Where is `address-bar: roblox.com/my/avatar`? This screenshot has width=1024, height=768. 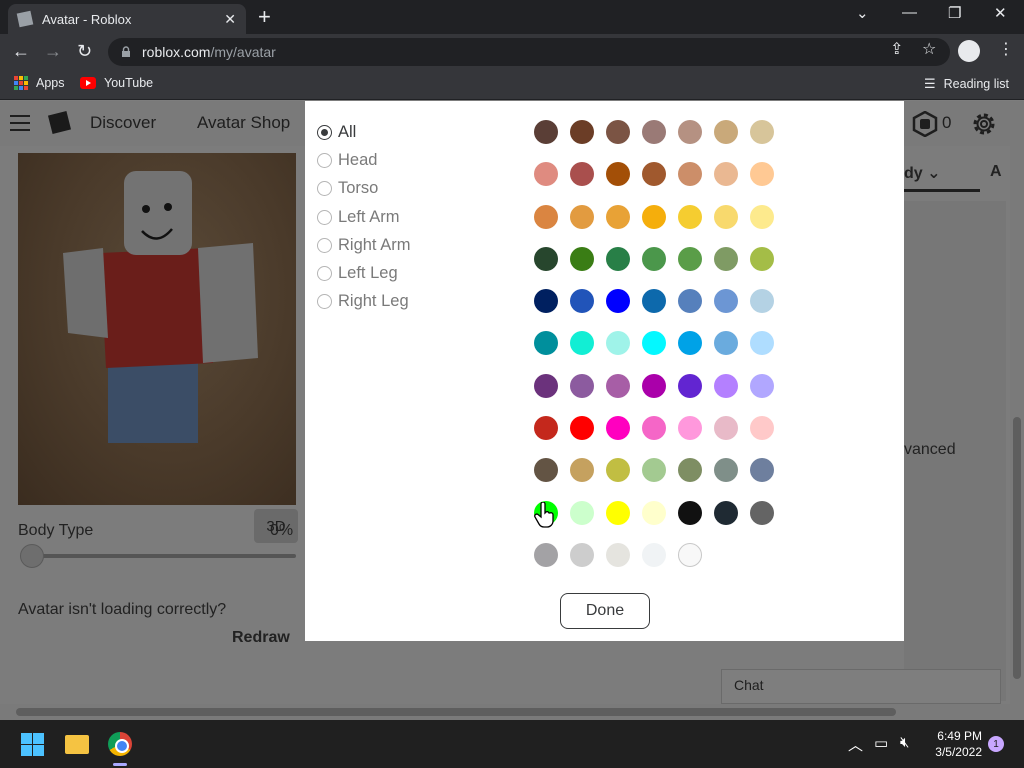
address-bar: roblox.com/my/avatar is located at coordinates (529, 52).